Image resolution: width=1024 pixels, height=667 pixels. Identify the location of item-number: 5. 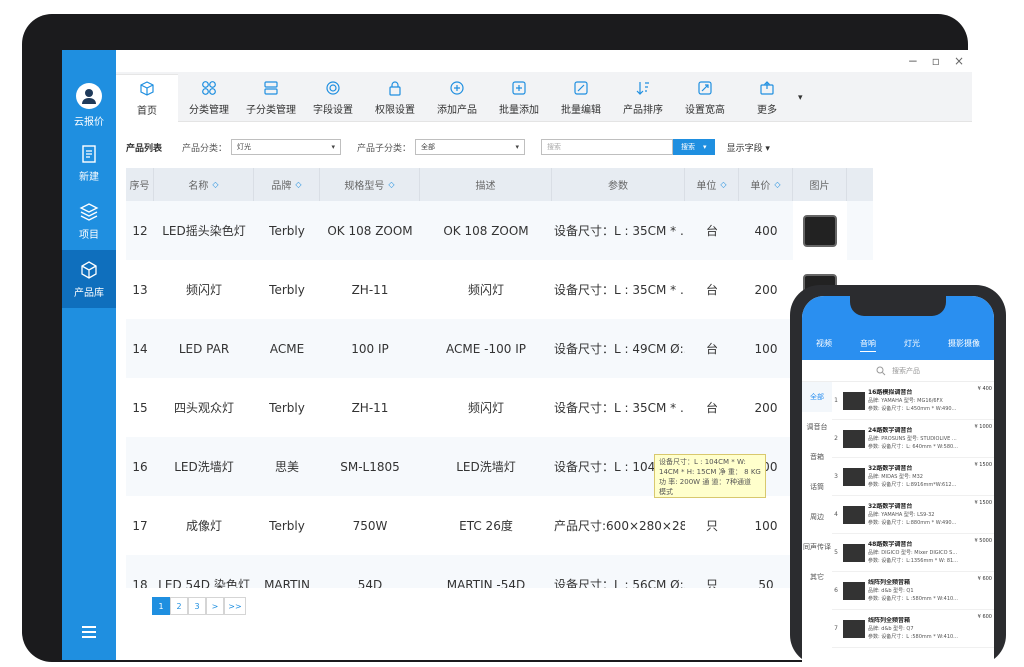
(836, 552).